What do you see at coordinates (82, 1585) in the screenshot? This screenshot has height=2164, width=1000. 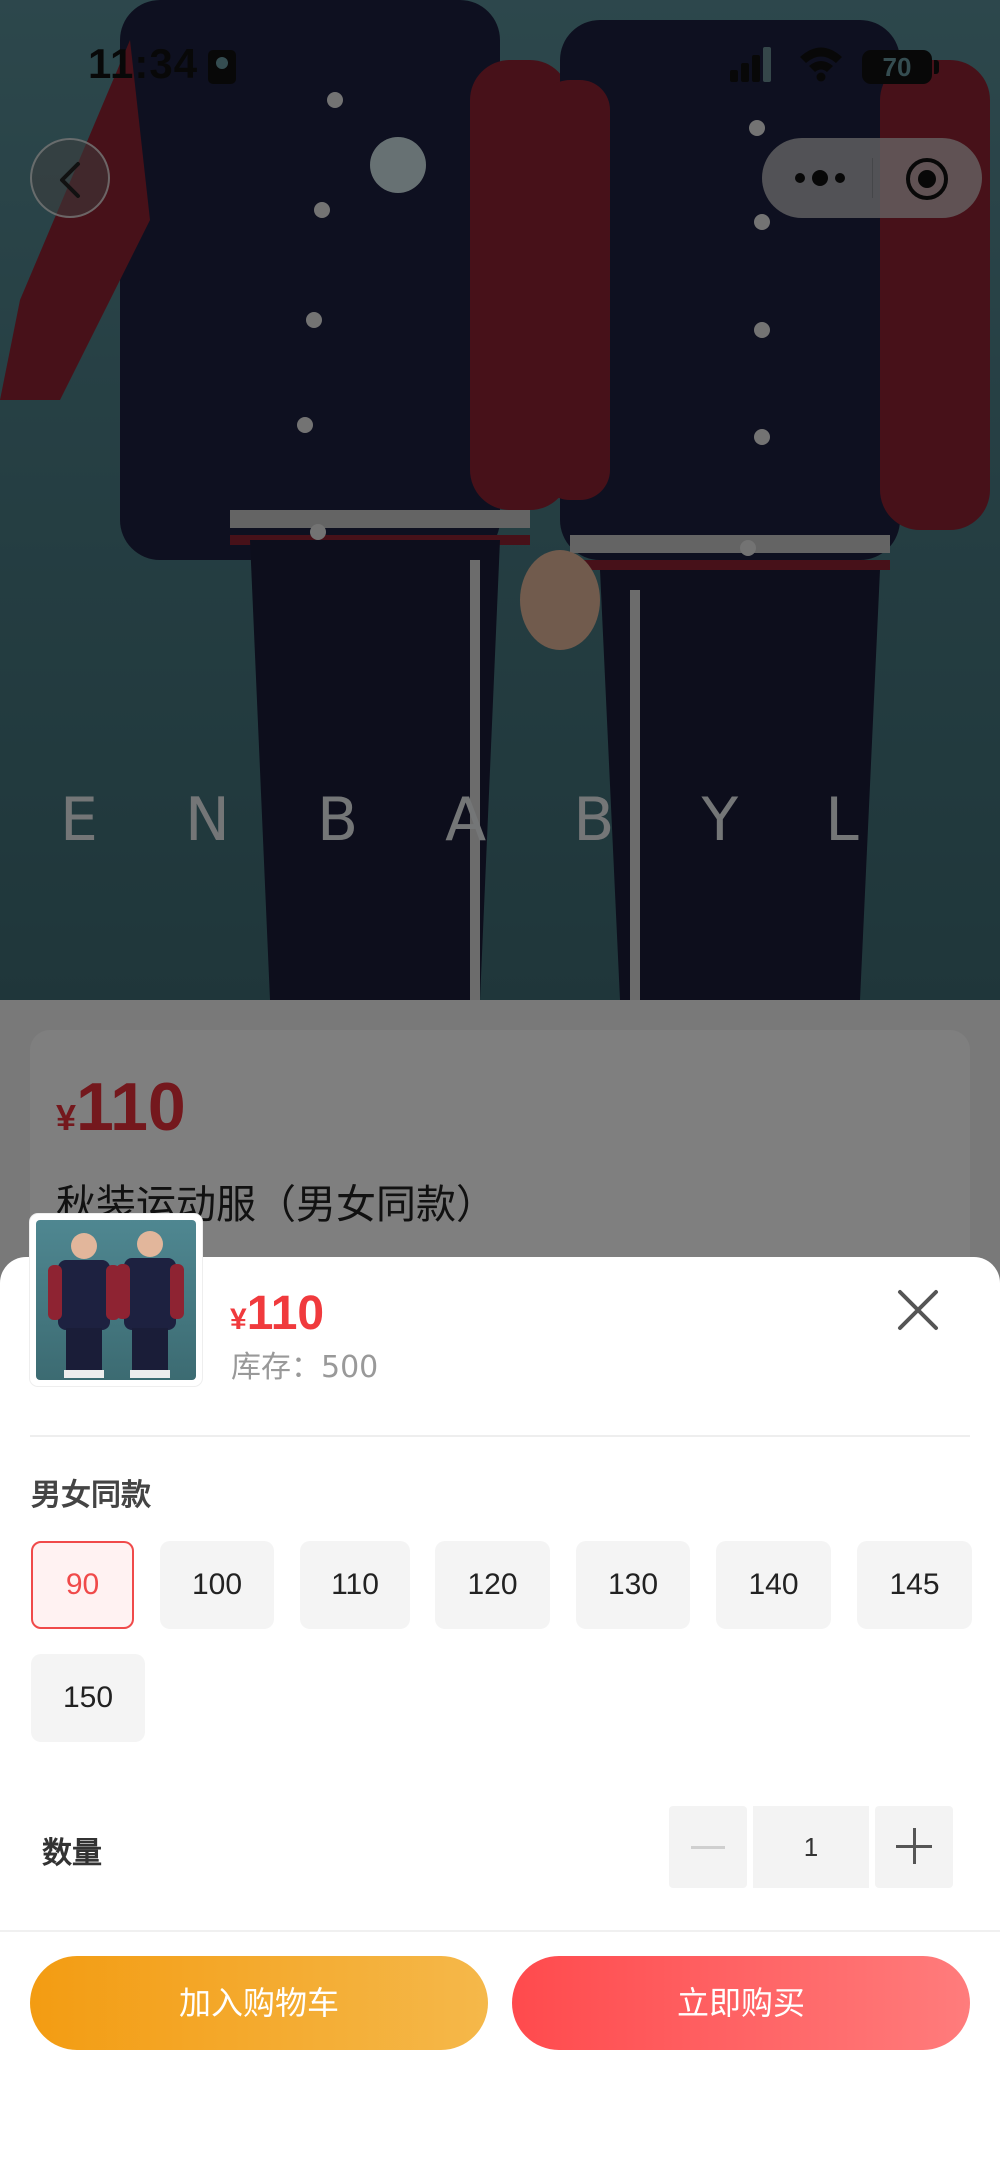 I see `size-option-90: 90` at bounding box center [82, 1585].